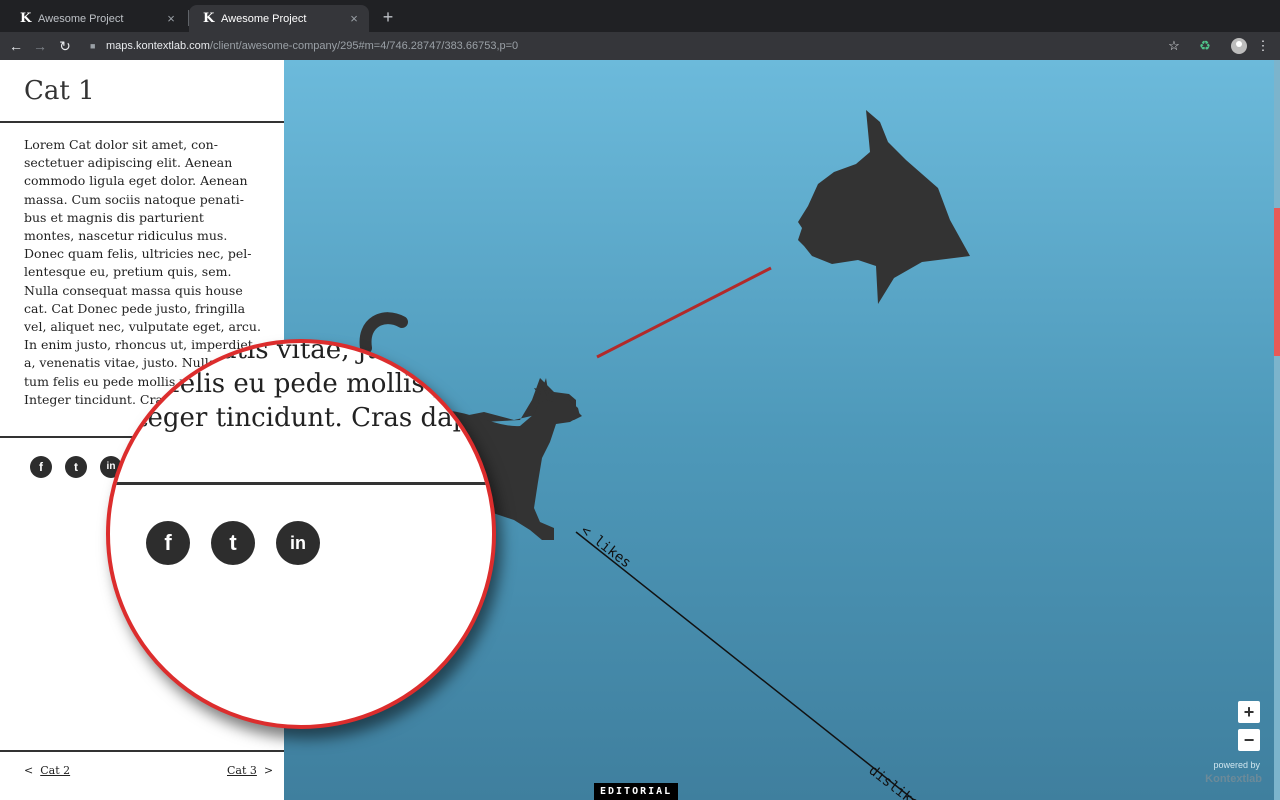 This screenshot has width=1280, height=800. I want to click on zoom-out-button: −, so click(1249, 740).